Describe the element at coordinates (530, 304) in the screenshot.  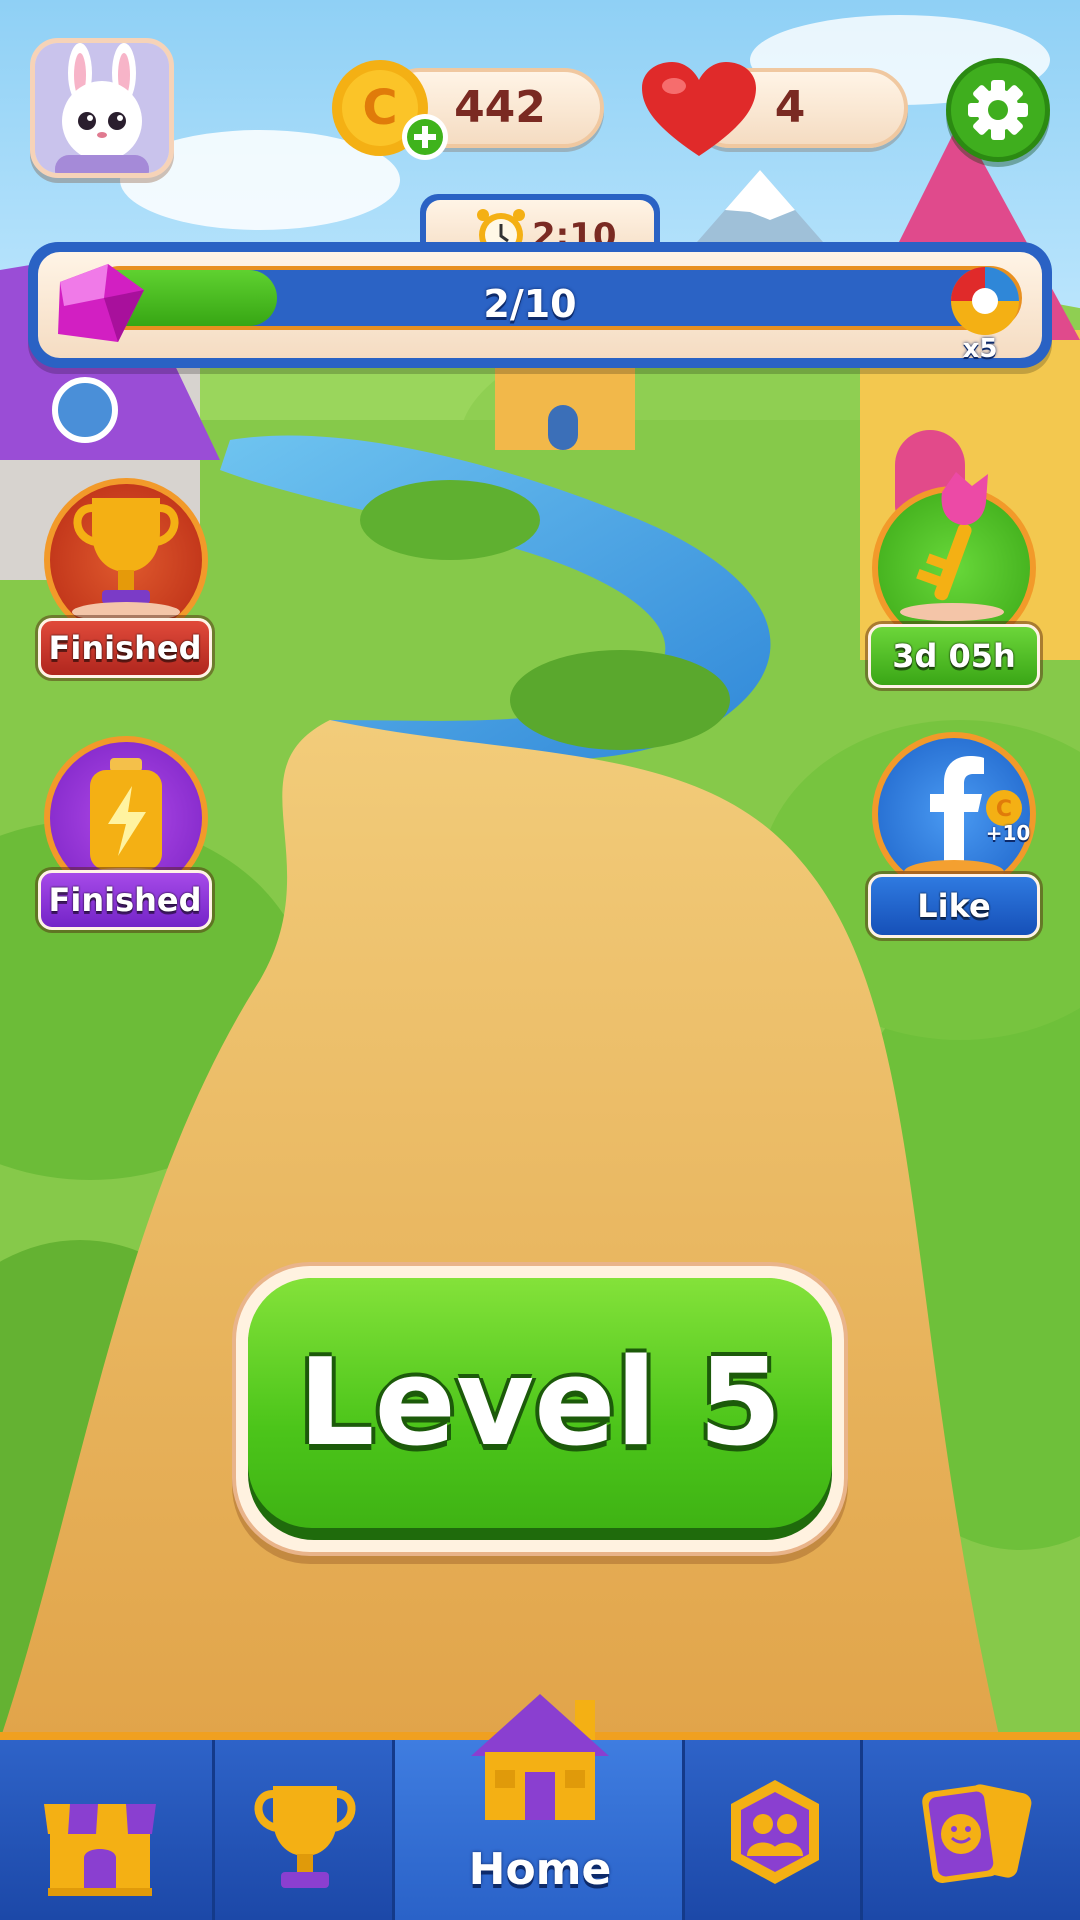
I see `progress-label: 2/10` at that location.